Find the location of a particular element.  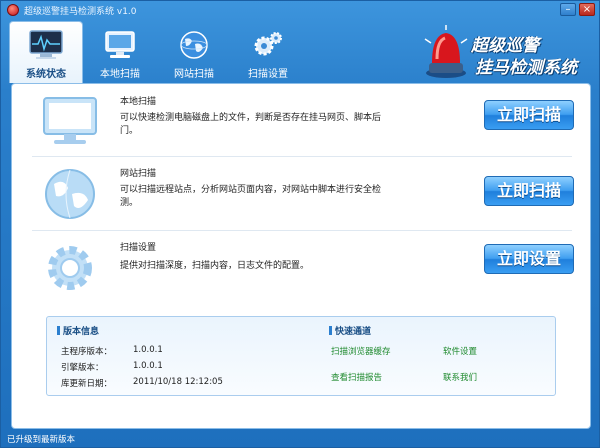

tab-label: 扫描设置 is located at coordinates (268, 74).